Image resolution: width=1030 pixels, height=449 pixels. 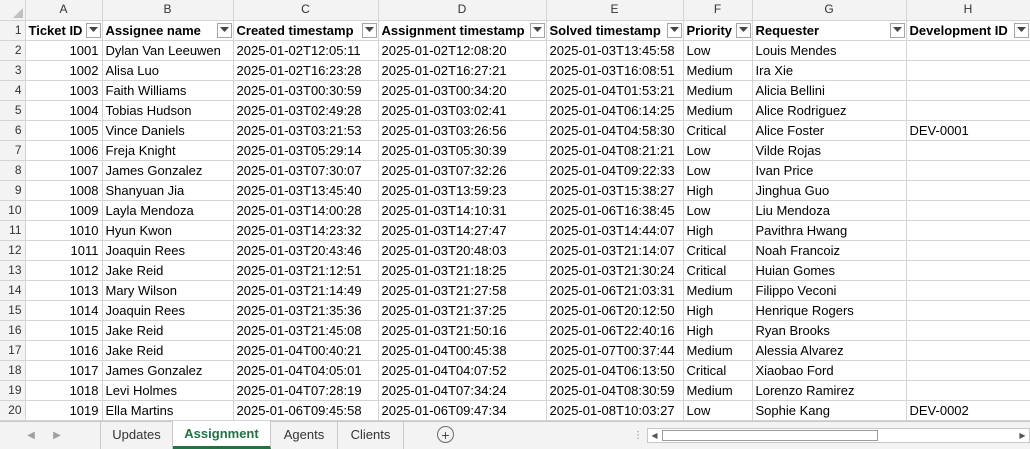 What do you see at coordinates (64, 30) in the screenshot?
I see `header-cell: Ticket ID` at bounding box center [64, 30].